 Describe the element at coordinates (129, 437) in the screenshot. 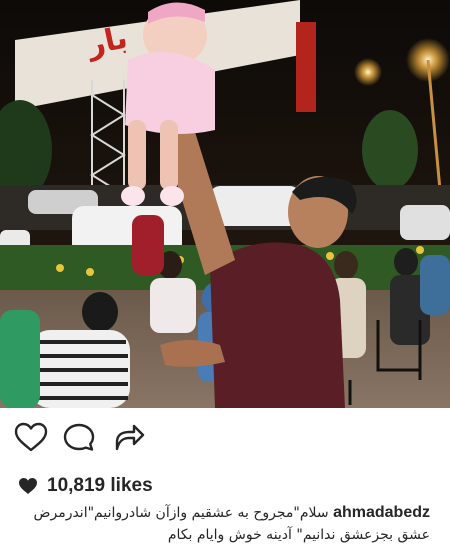

I see `share-arrow-icon` at that location.